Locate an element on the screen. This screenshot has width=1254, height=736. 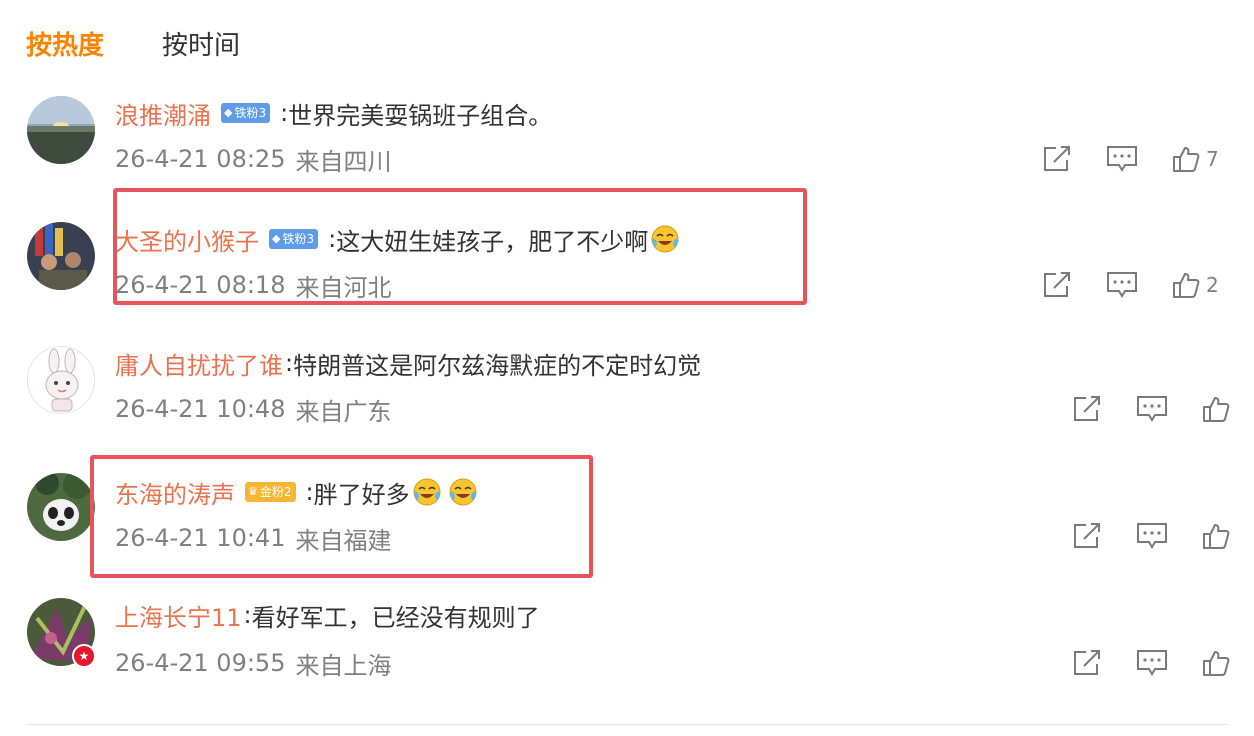
comment-text: 看好军工，已经没有规则了 is located at coordinates (395, 617).